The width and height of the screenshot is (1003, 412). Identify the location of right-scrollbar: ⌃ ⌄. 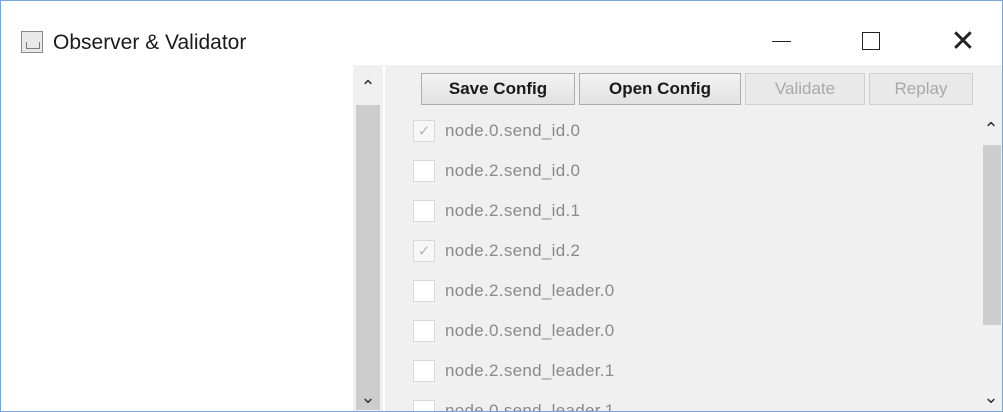
(990, 238).